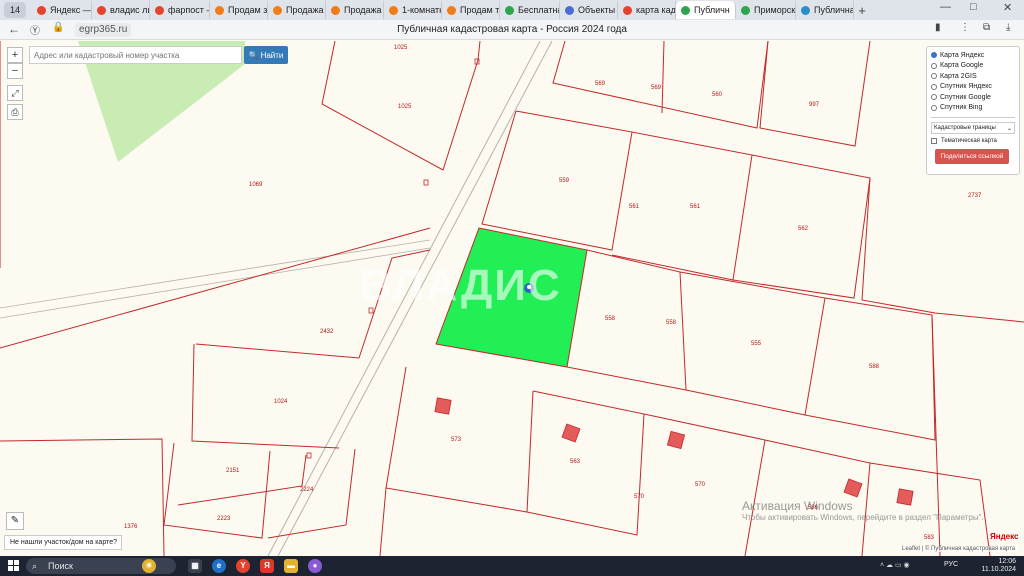 The height and width of the screenshot is (576, 1024). Describe the element at coordinates (195, 566) in the screenshot. I see `task-view-icon: ▦` at that location.